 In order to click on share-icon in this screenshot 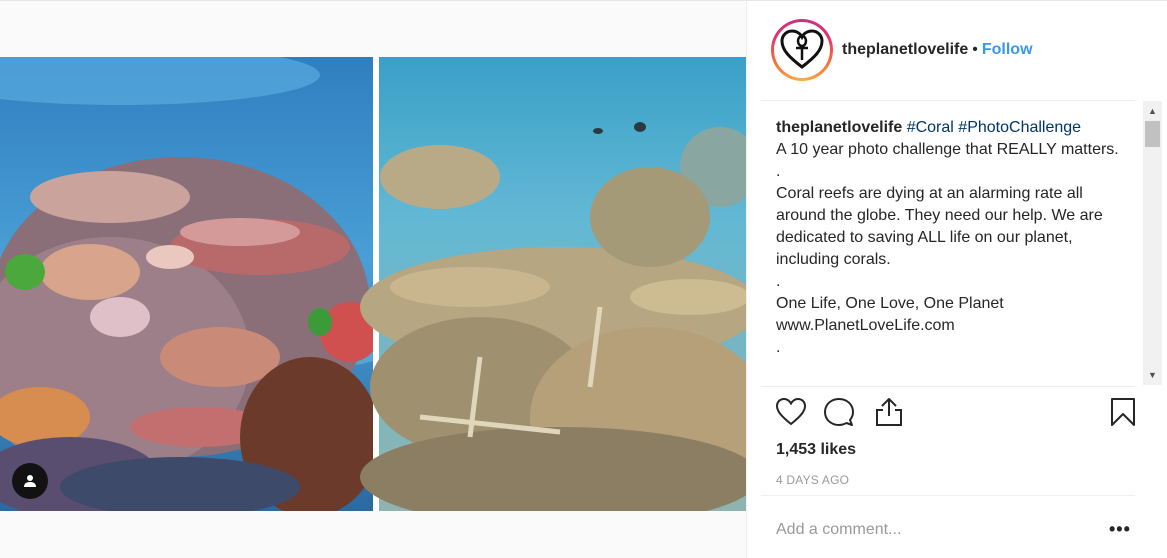, I will do `click(889, 412)`.